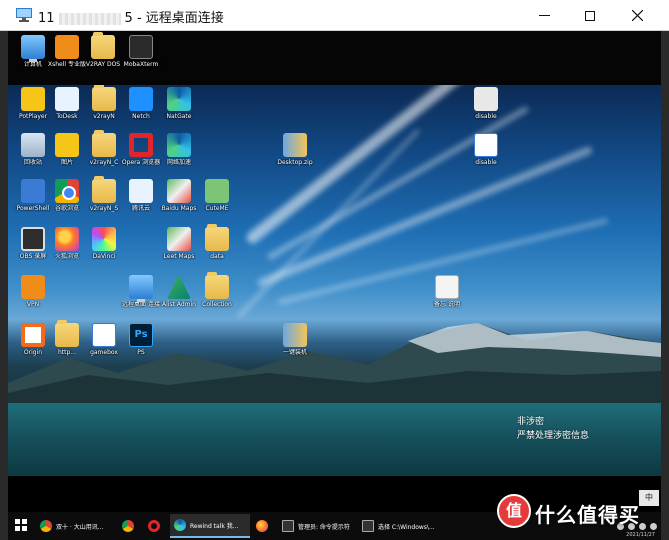 This screenshot has width=669, height=540. I want to click on desktop-icon: NatGate, so click(179, 103).